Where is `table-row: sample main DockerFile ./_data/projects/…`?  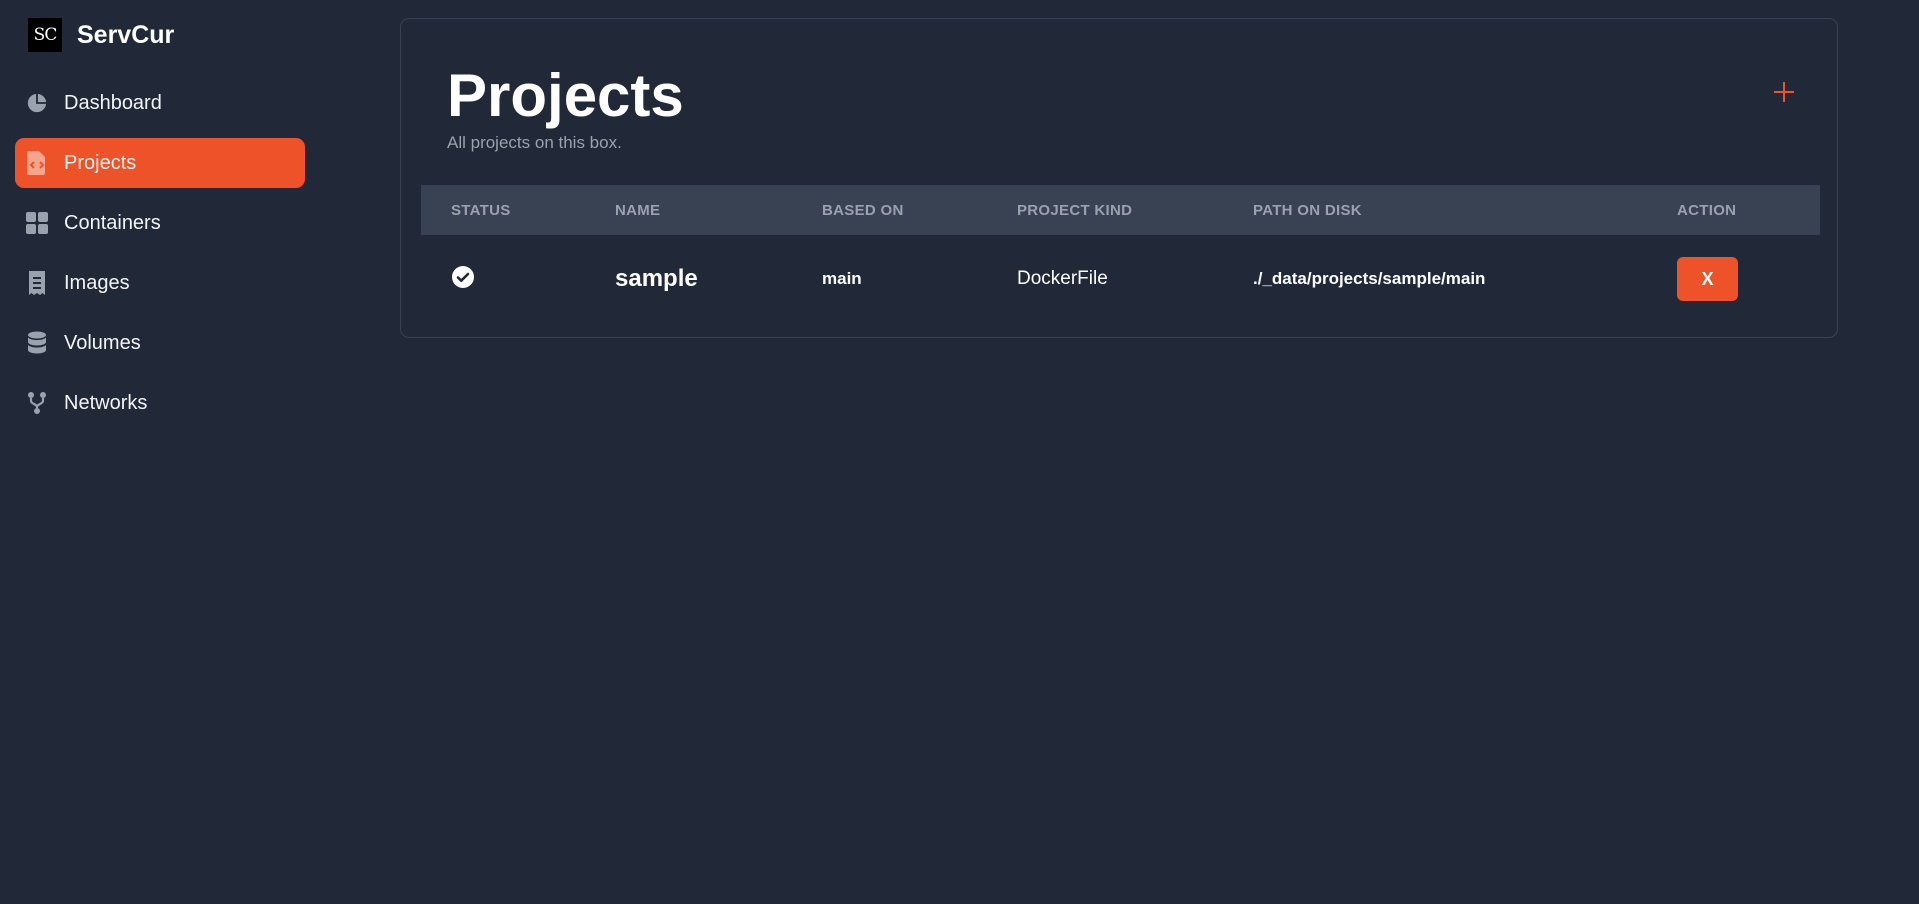
table-row: sample main DockerFile ./_data/projects/… is located at coordinates (1120, 279).